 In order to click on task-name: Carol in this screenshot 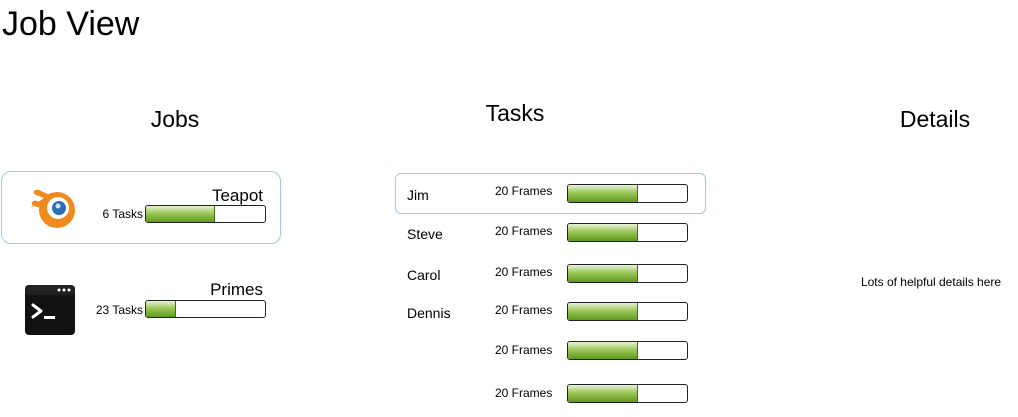, I will do `click(424, 275)`.